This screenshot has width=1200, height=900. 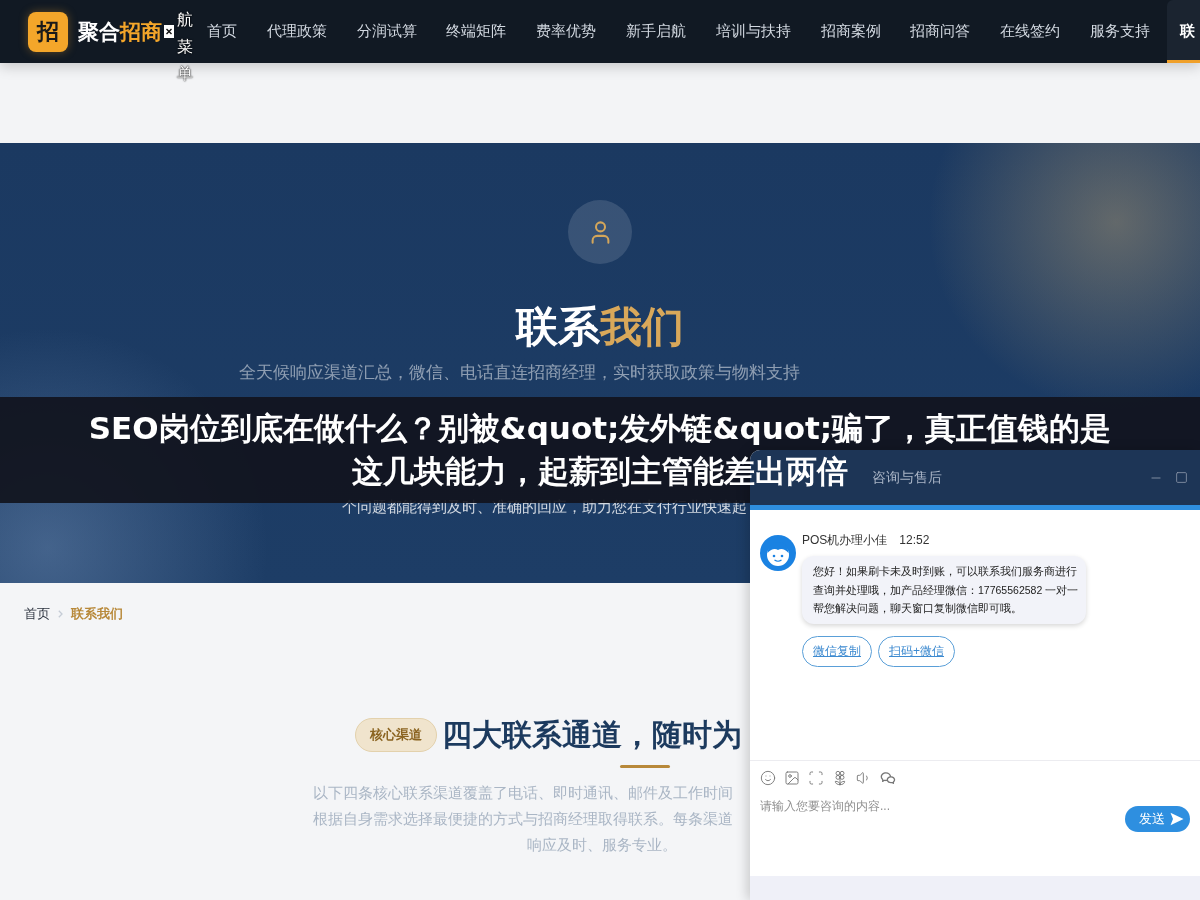 I want to click on section-heading: 四大联系通道，随时为, so click(x=592, y=735).